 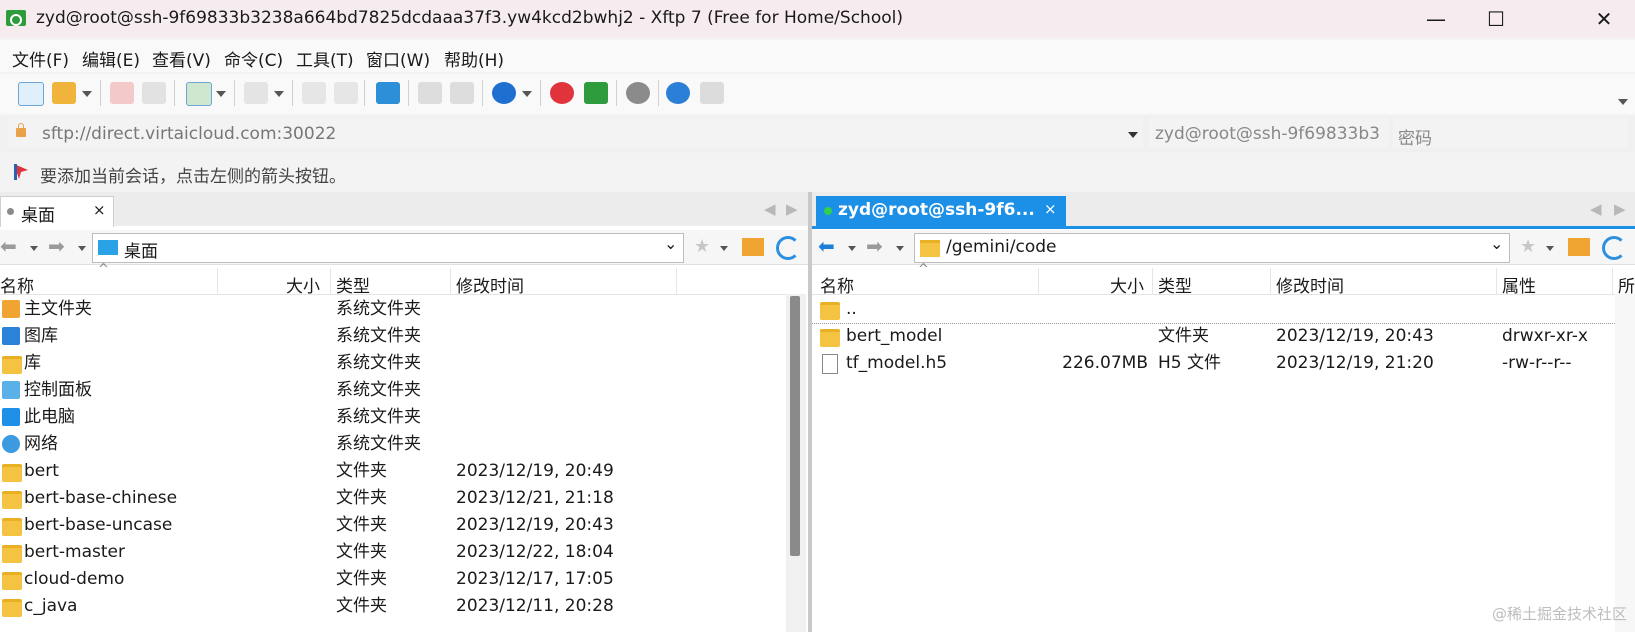 What do you see at coordinates (462, 93) in the screenshot?
I see `paste-icon` at bounding box center [462, 93].